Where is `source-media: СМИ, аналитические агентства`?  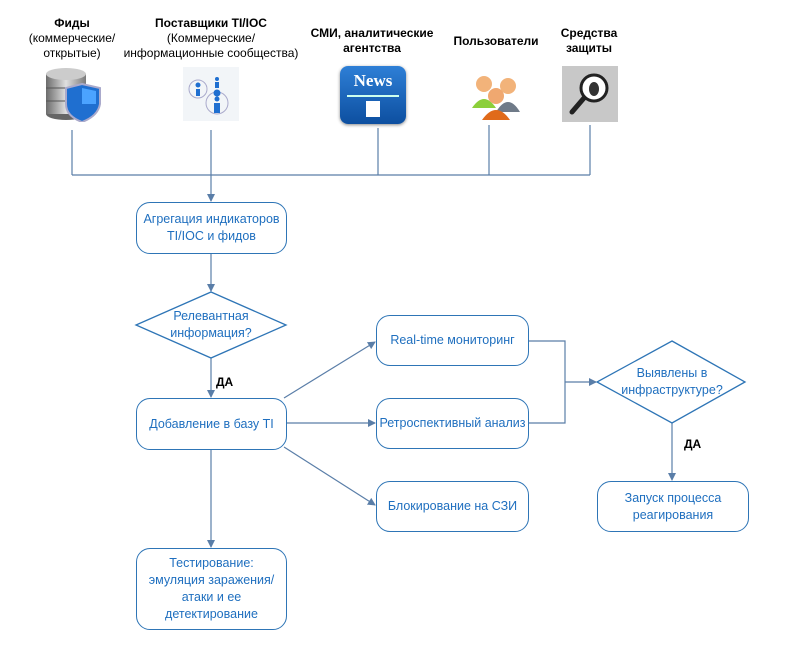
source-media: СМИ, аналитические агентства is located at coordinates (372, 40).